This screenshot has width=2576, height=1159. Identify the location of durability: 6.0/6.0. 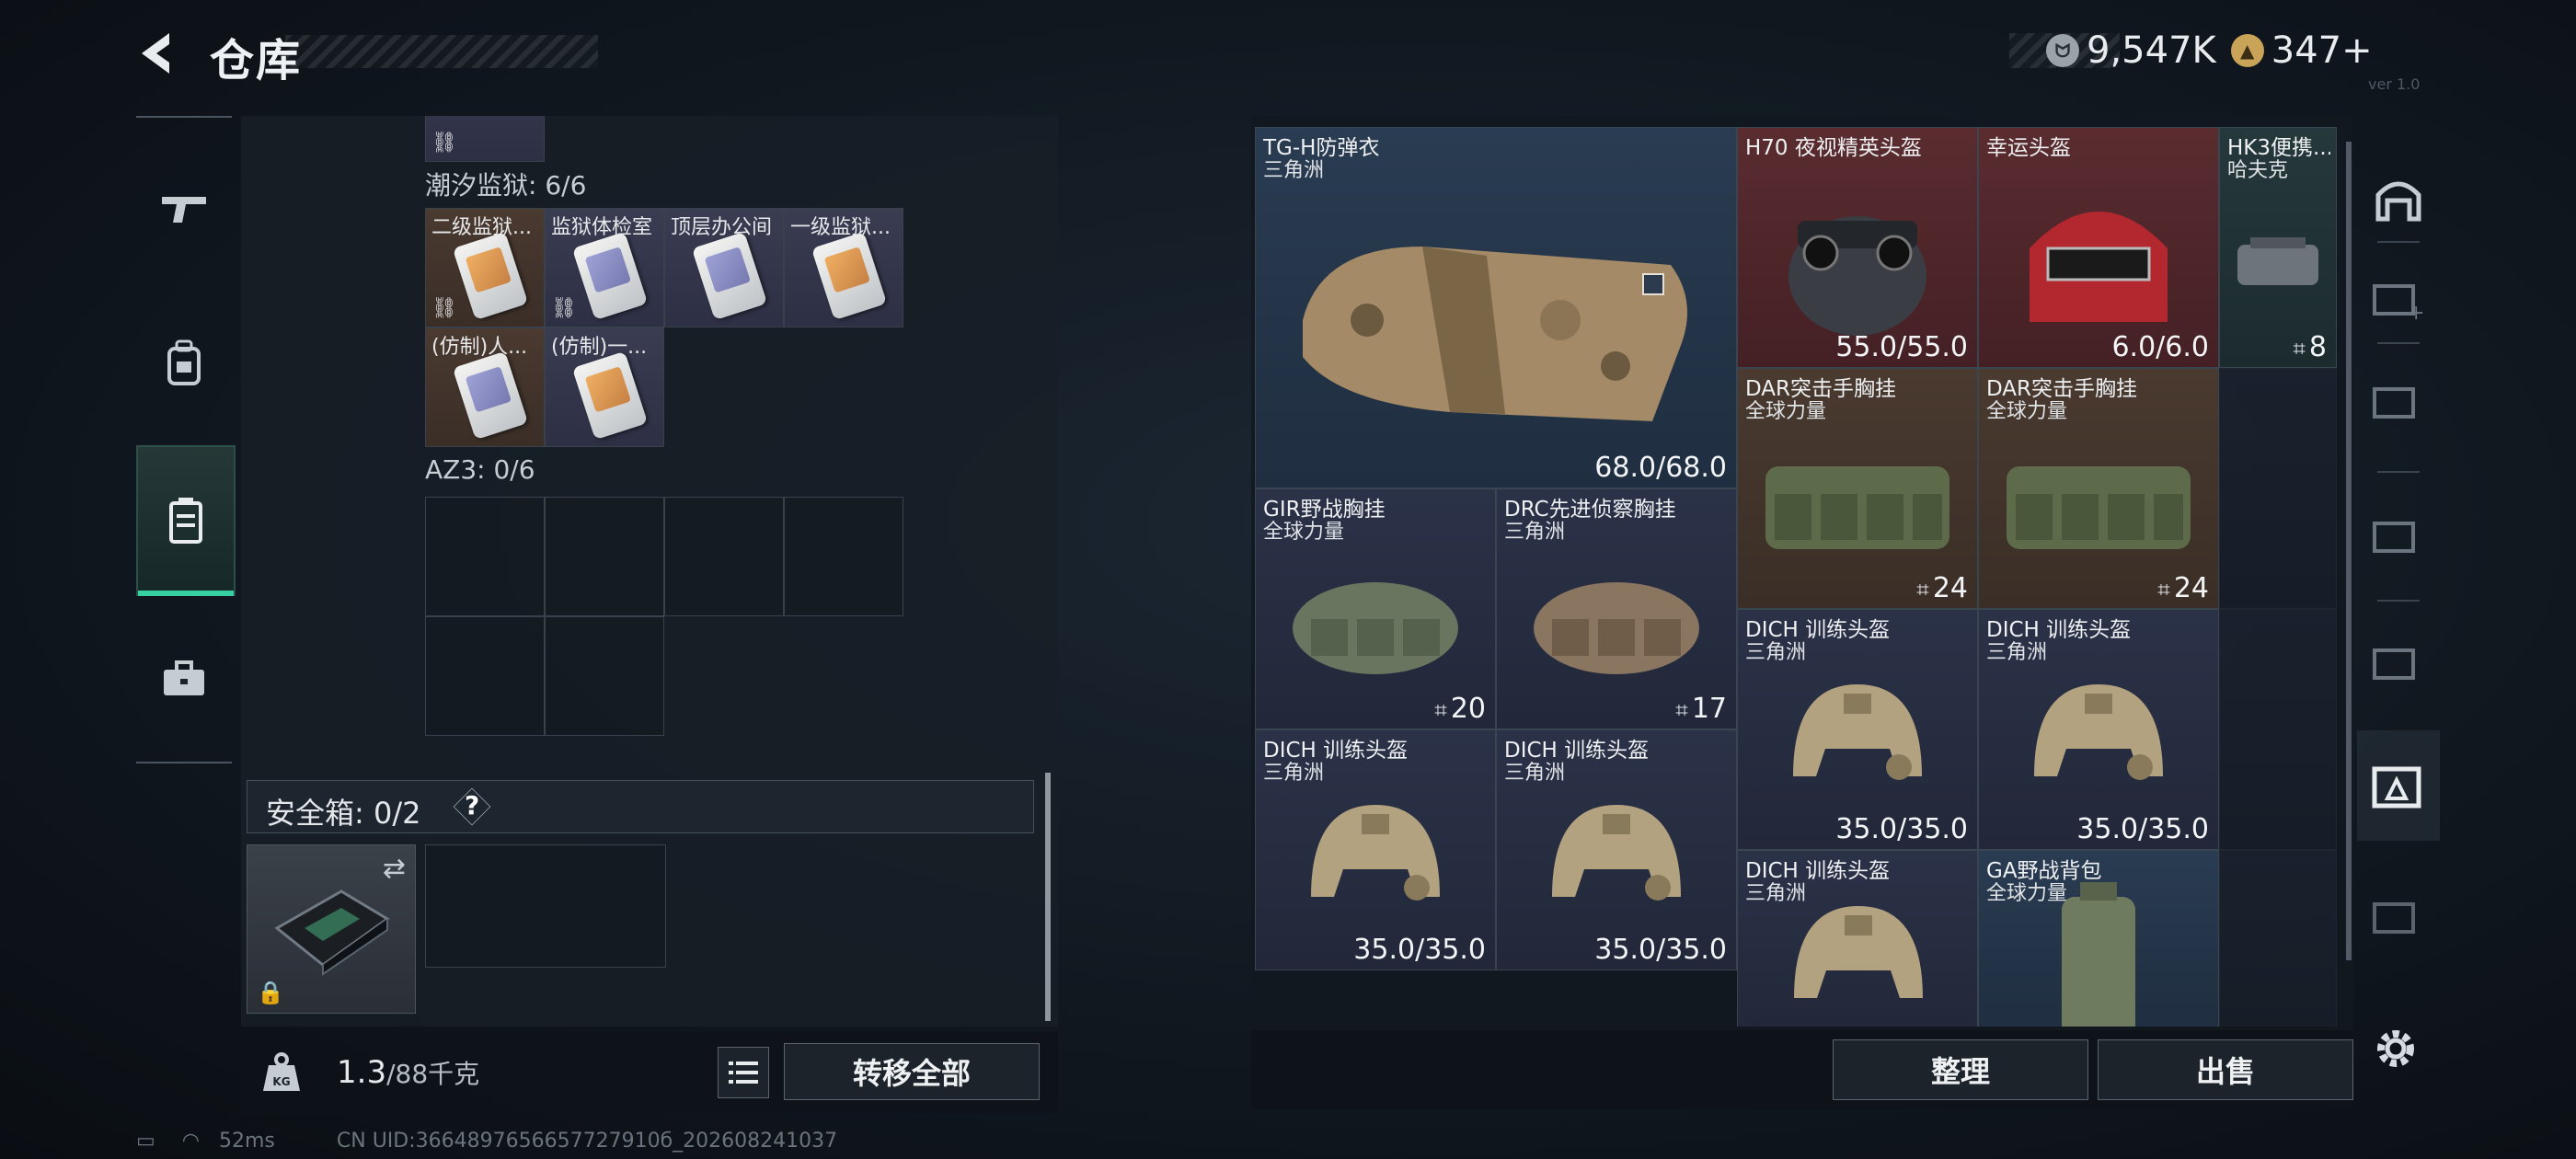
(2160, 347).